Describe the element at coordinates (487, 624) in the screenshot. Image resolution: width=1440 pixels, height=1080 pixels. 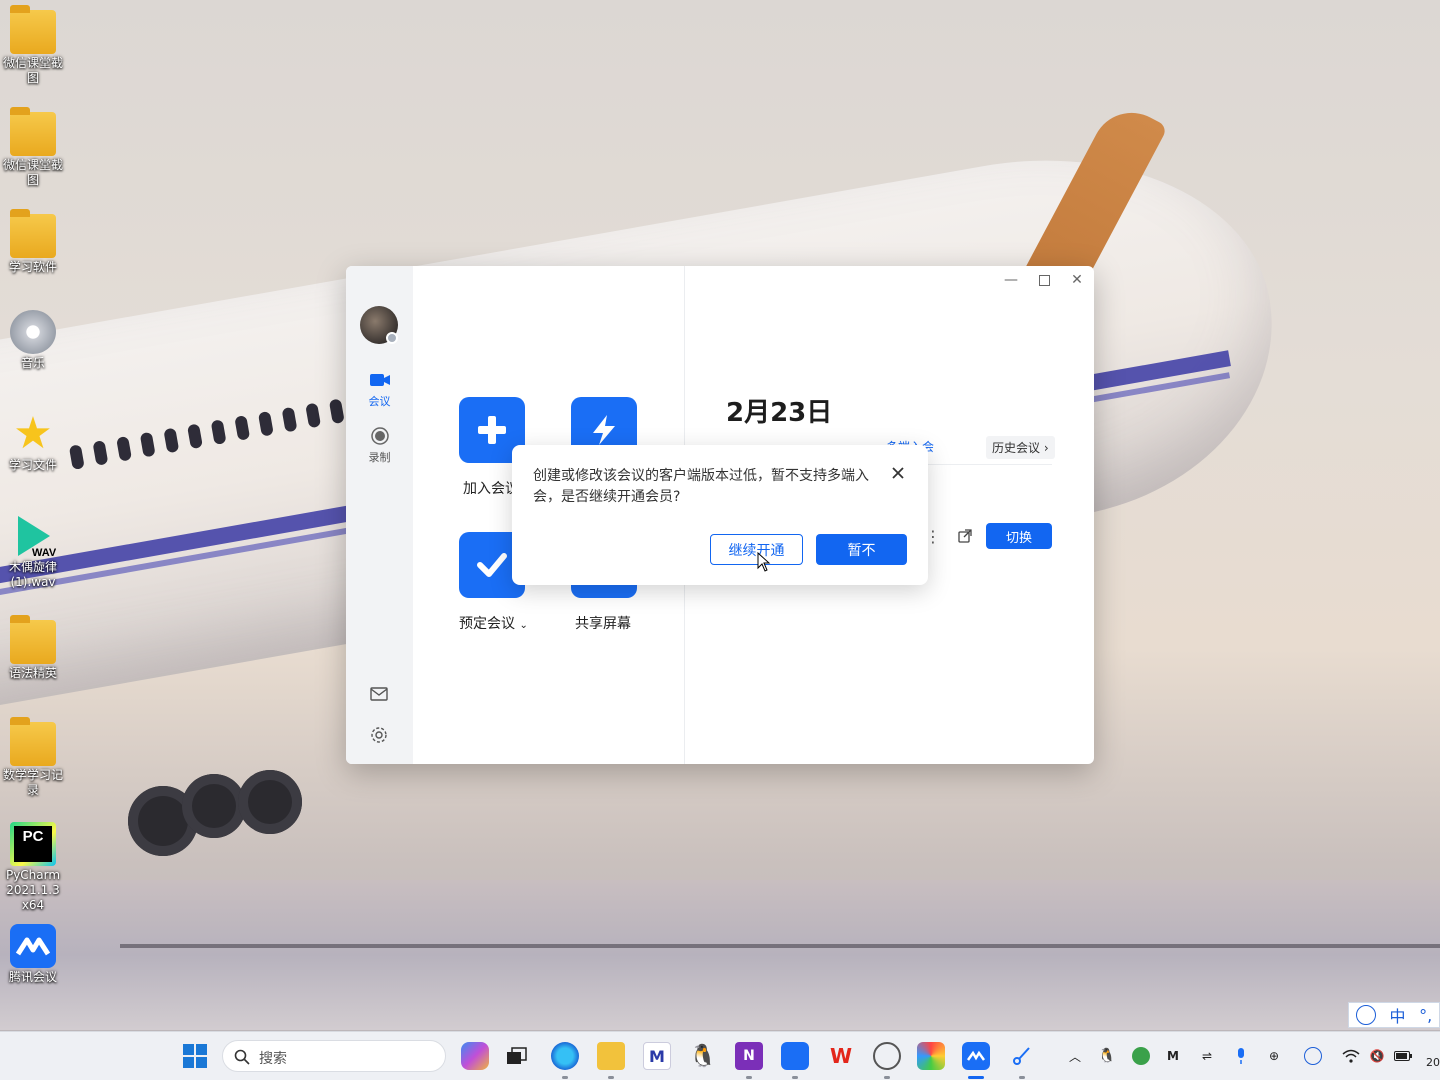
I see `schedule-meeting-label: 预定会议` at that location.